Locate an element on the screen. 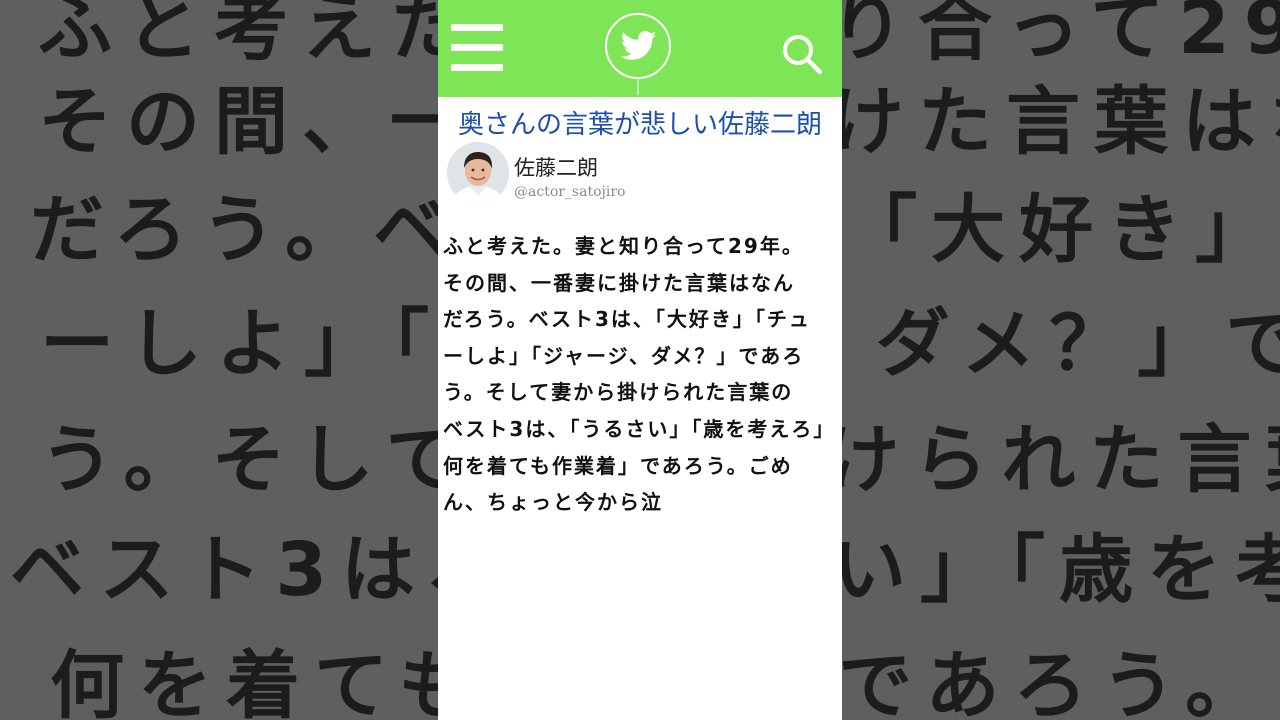 This screenshot has width=1280, height=720. tweet-text-line: ベスト3は、「うるさい」「歳を考えろ」 is located at coordinates (639, 428).